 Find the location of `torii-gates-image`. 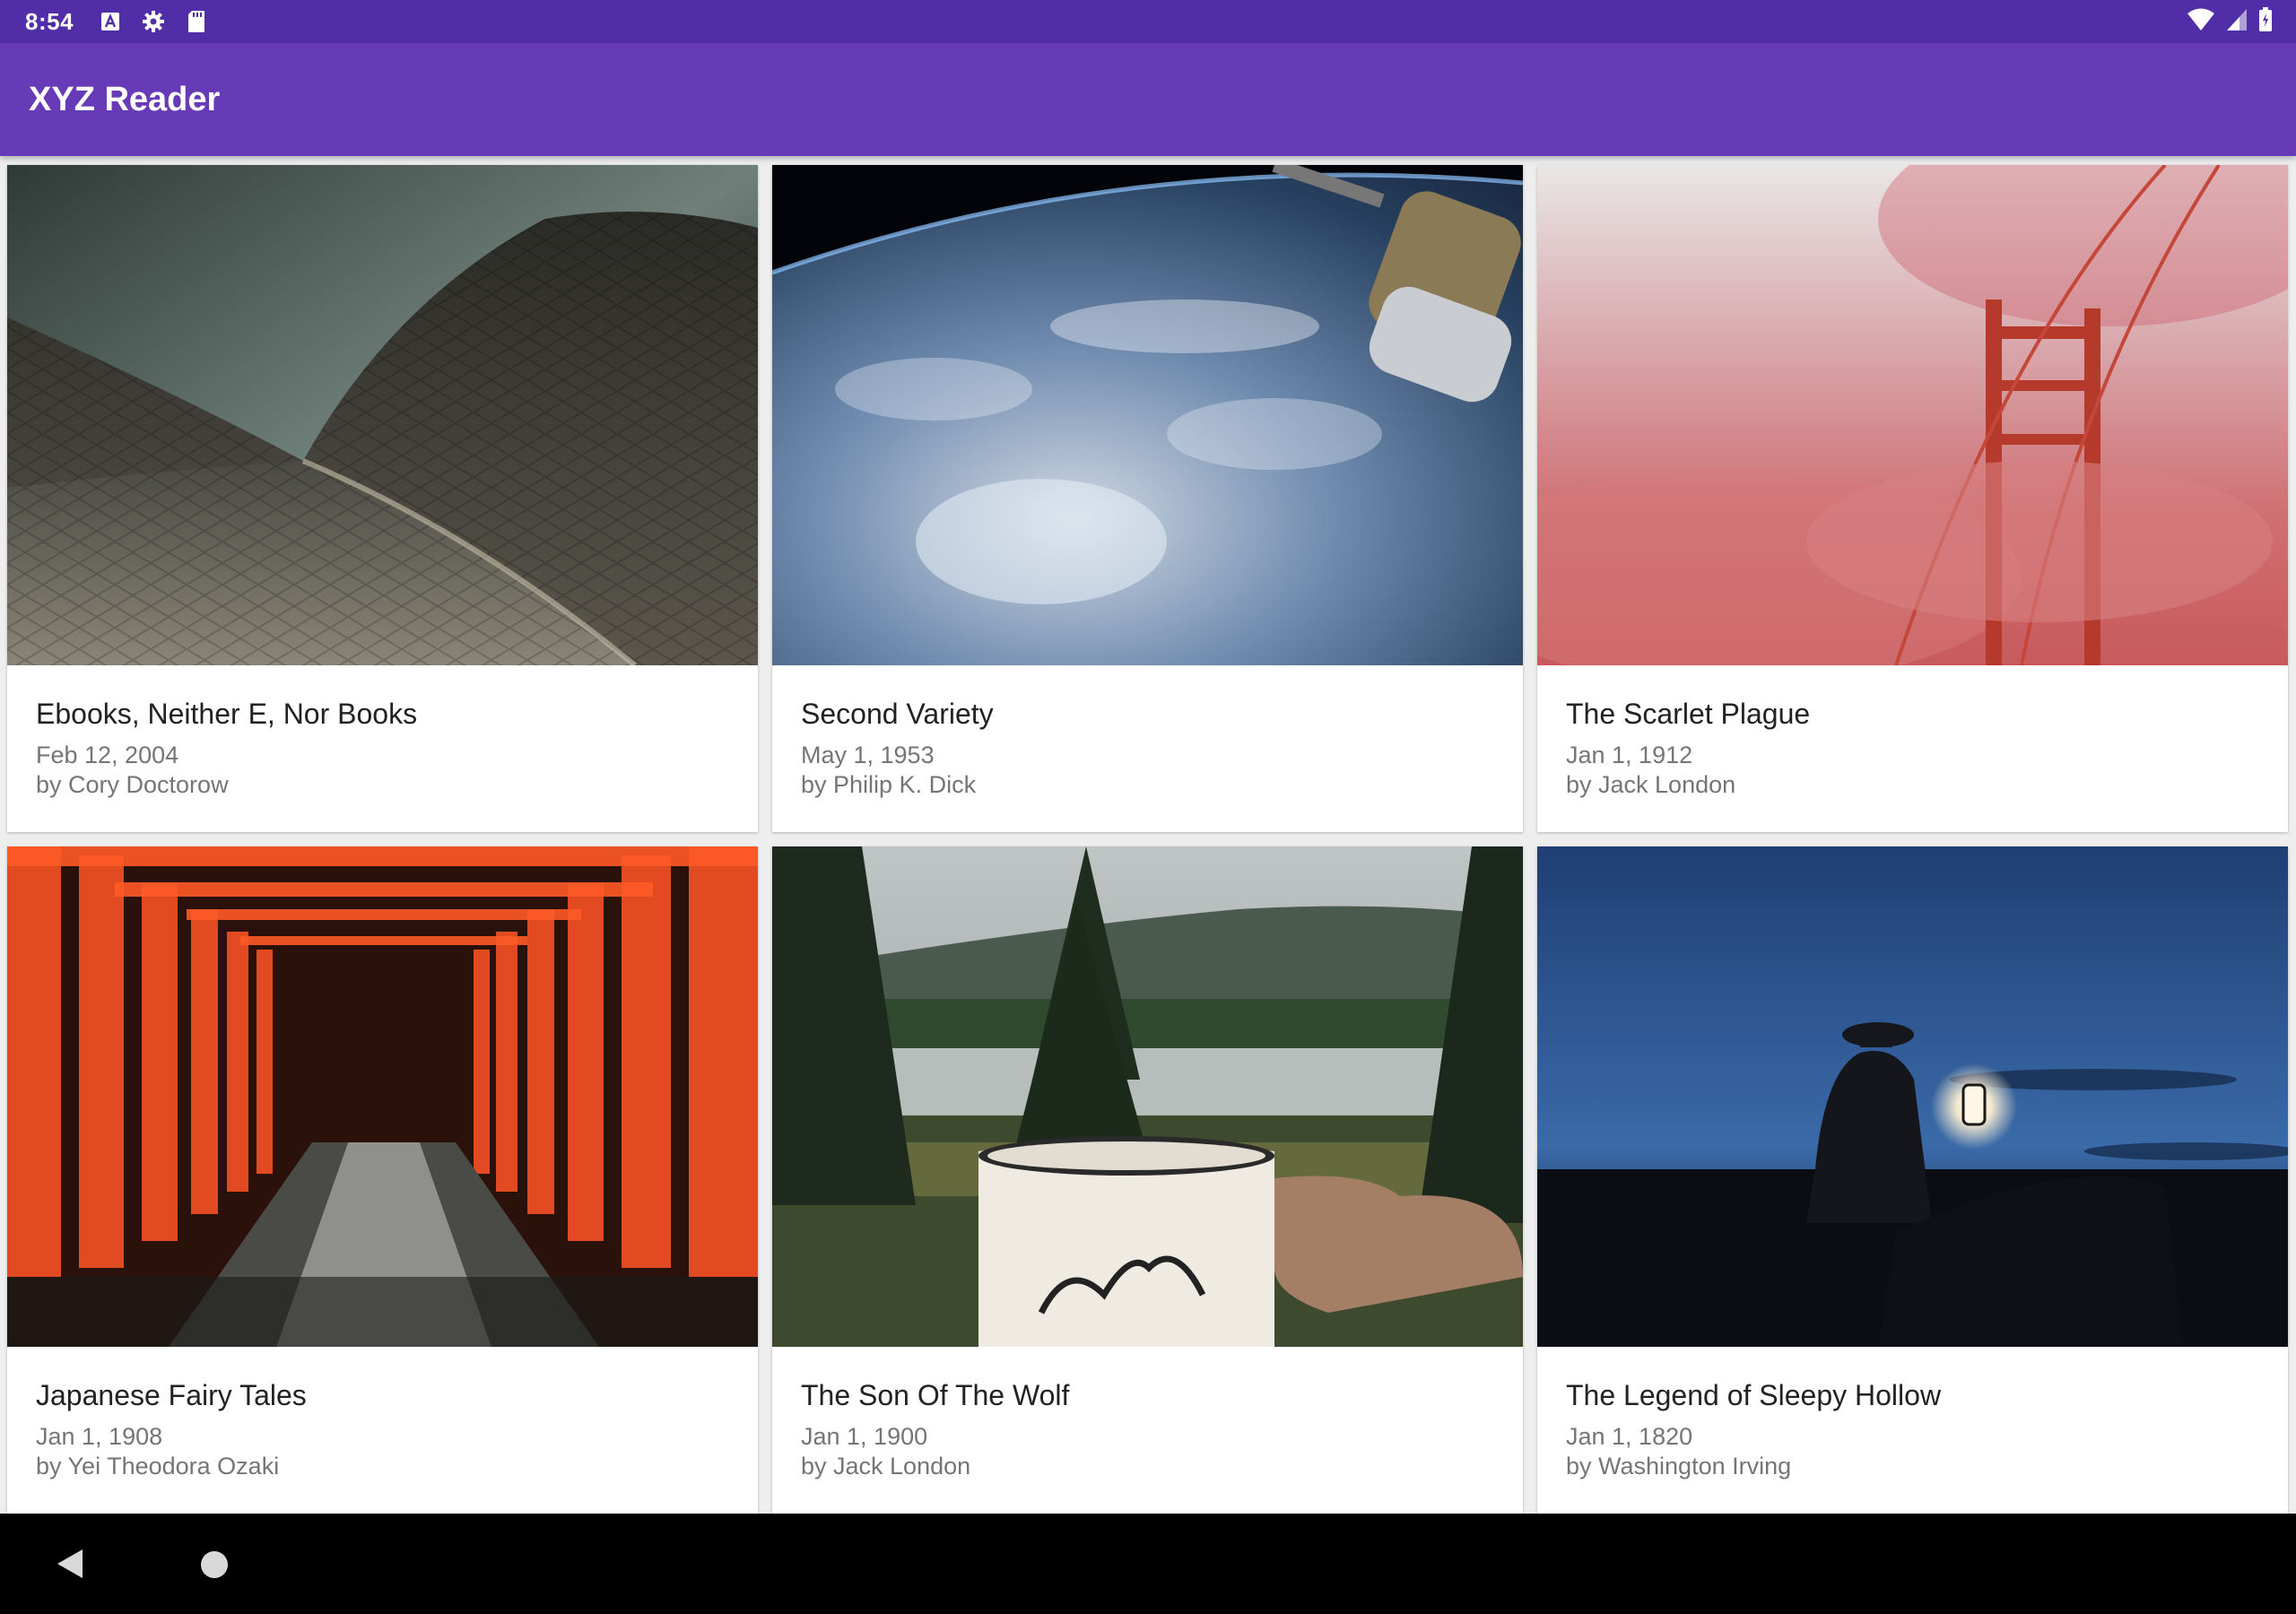

torii-gates-image is located at coordinates (382, 1096).